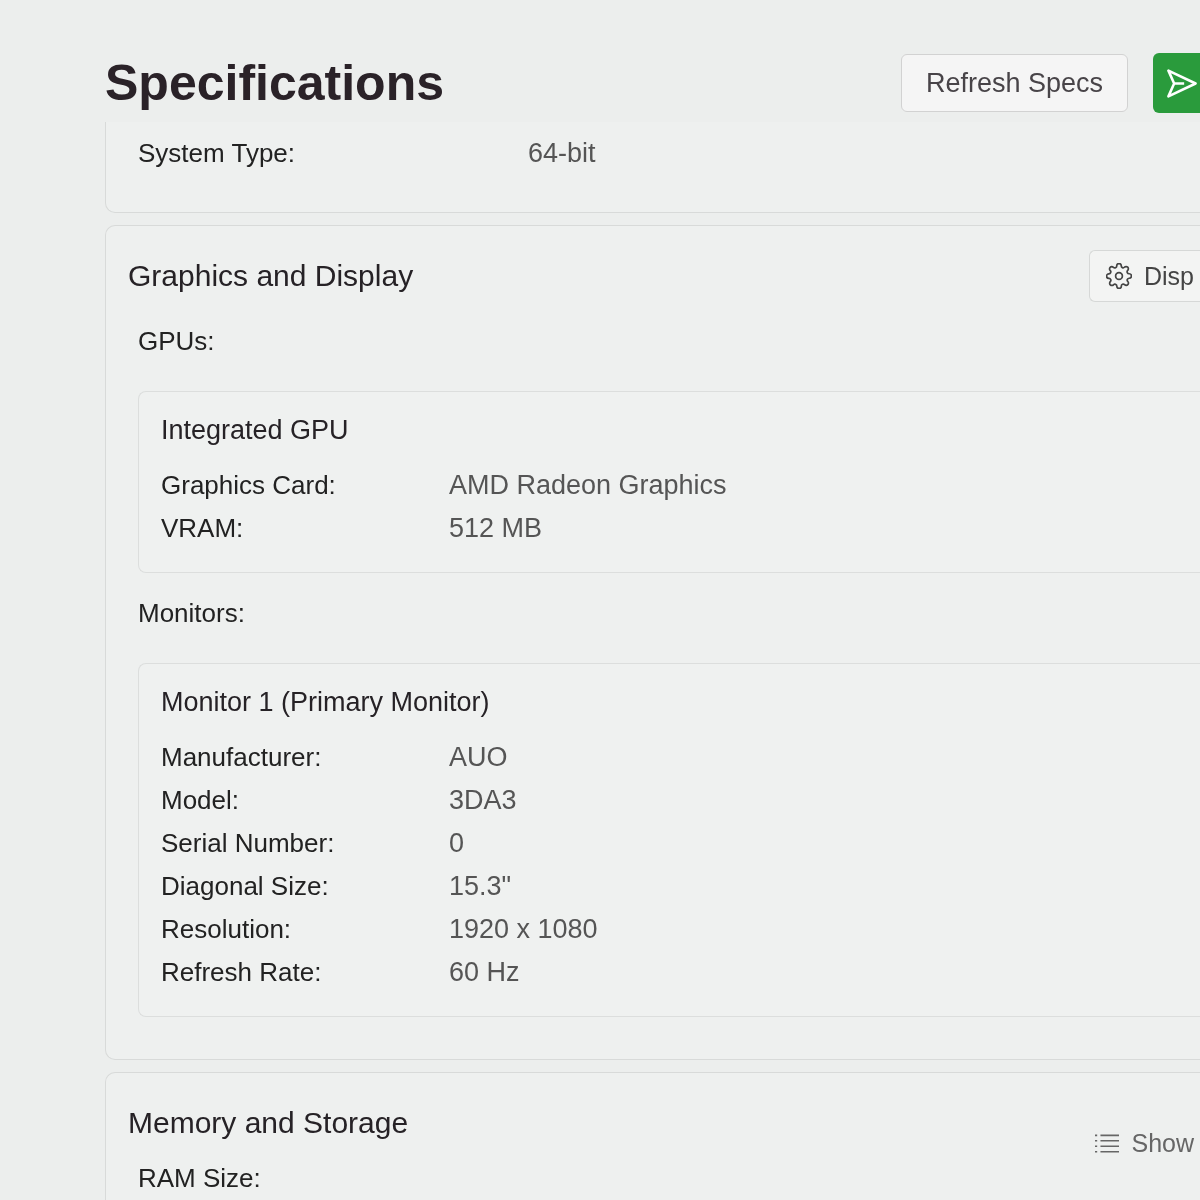  I want to click on field-value: 60 Hz, so click(484, 972).